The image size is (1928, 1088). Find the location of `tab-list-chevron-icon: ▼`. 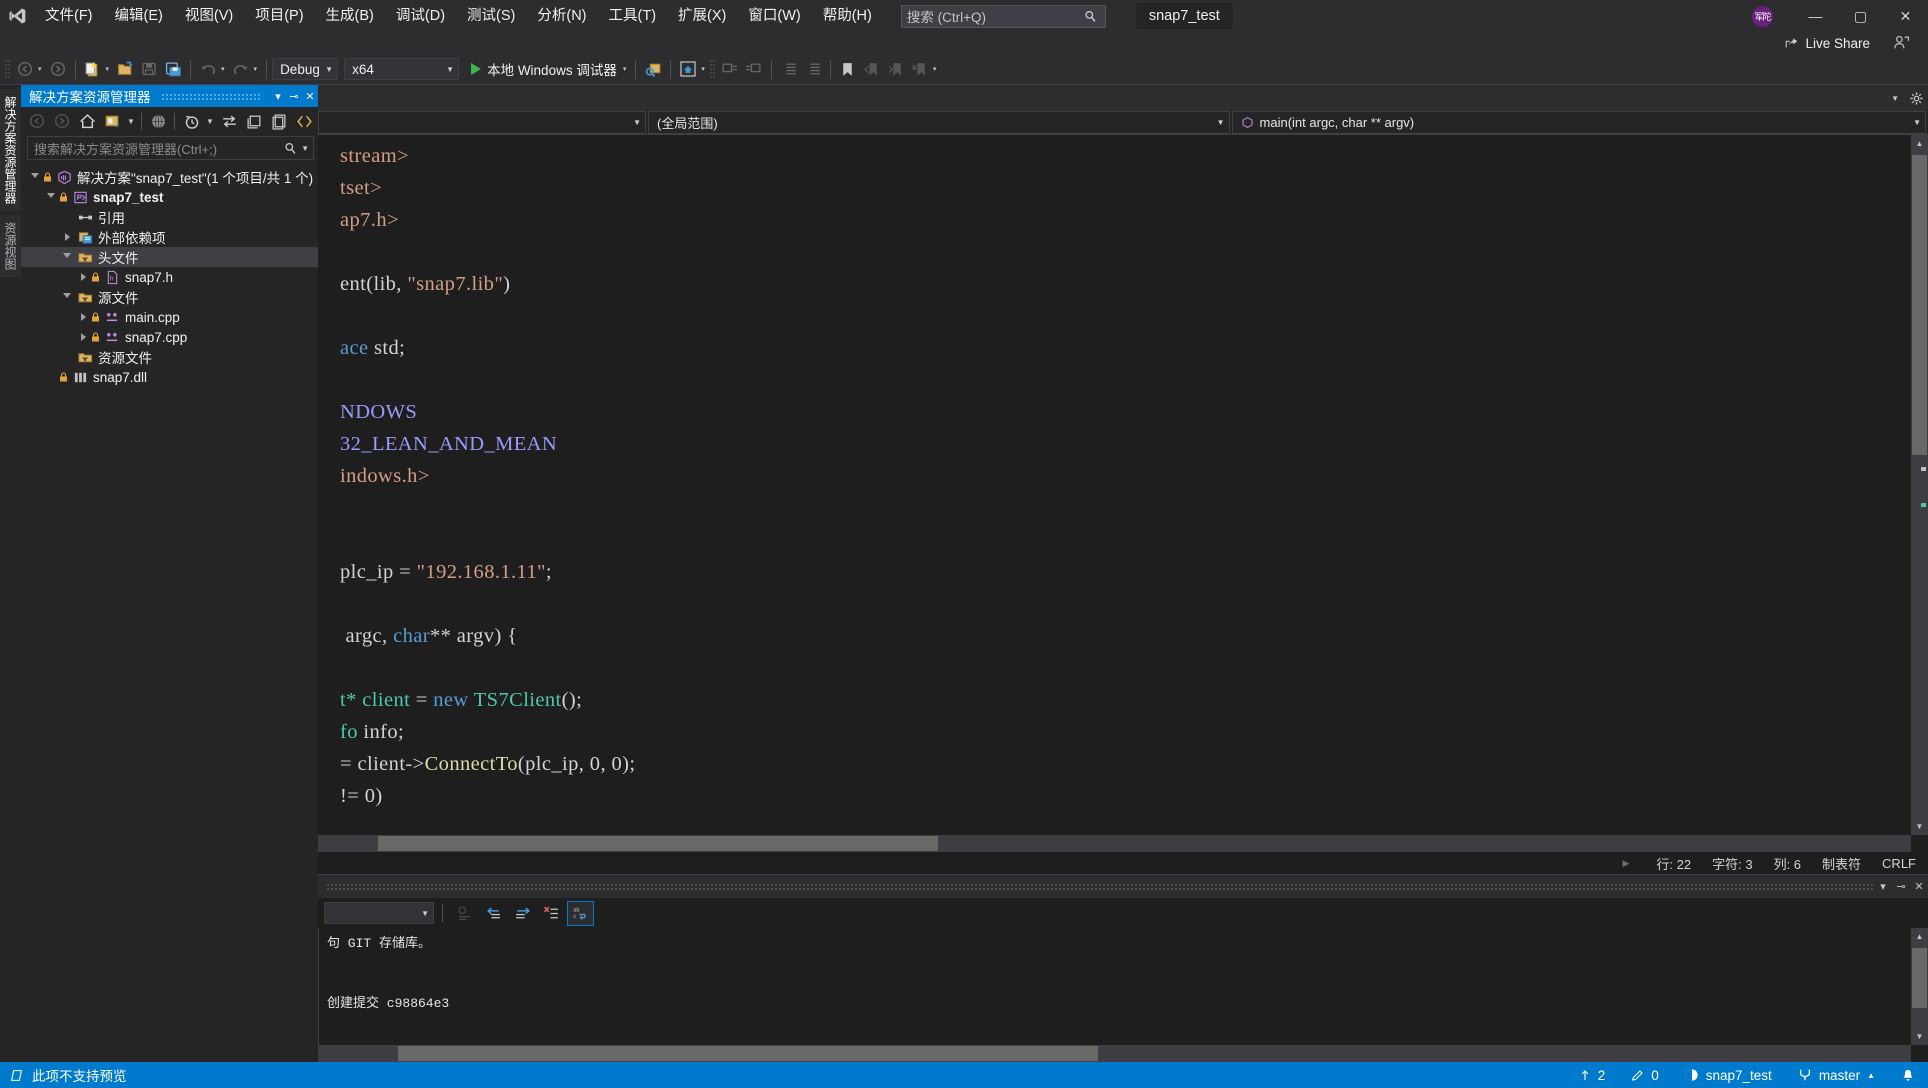

tab-list-chevron-icon: ▼ is located at coordinates (1895, 98).